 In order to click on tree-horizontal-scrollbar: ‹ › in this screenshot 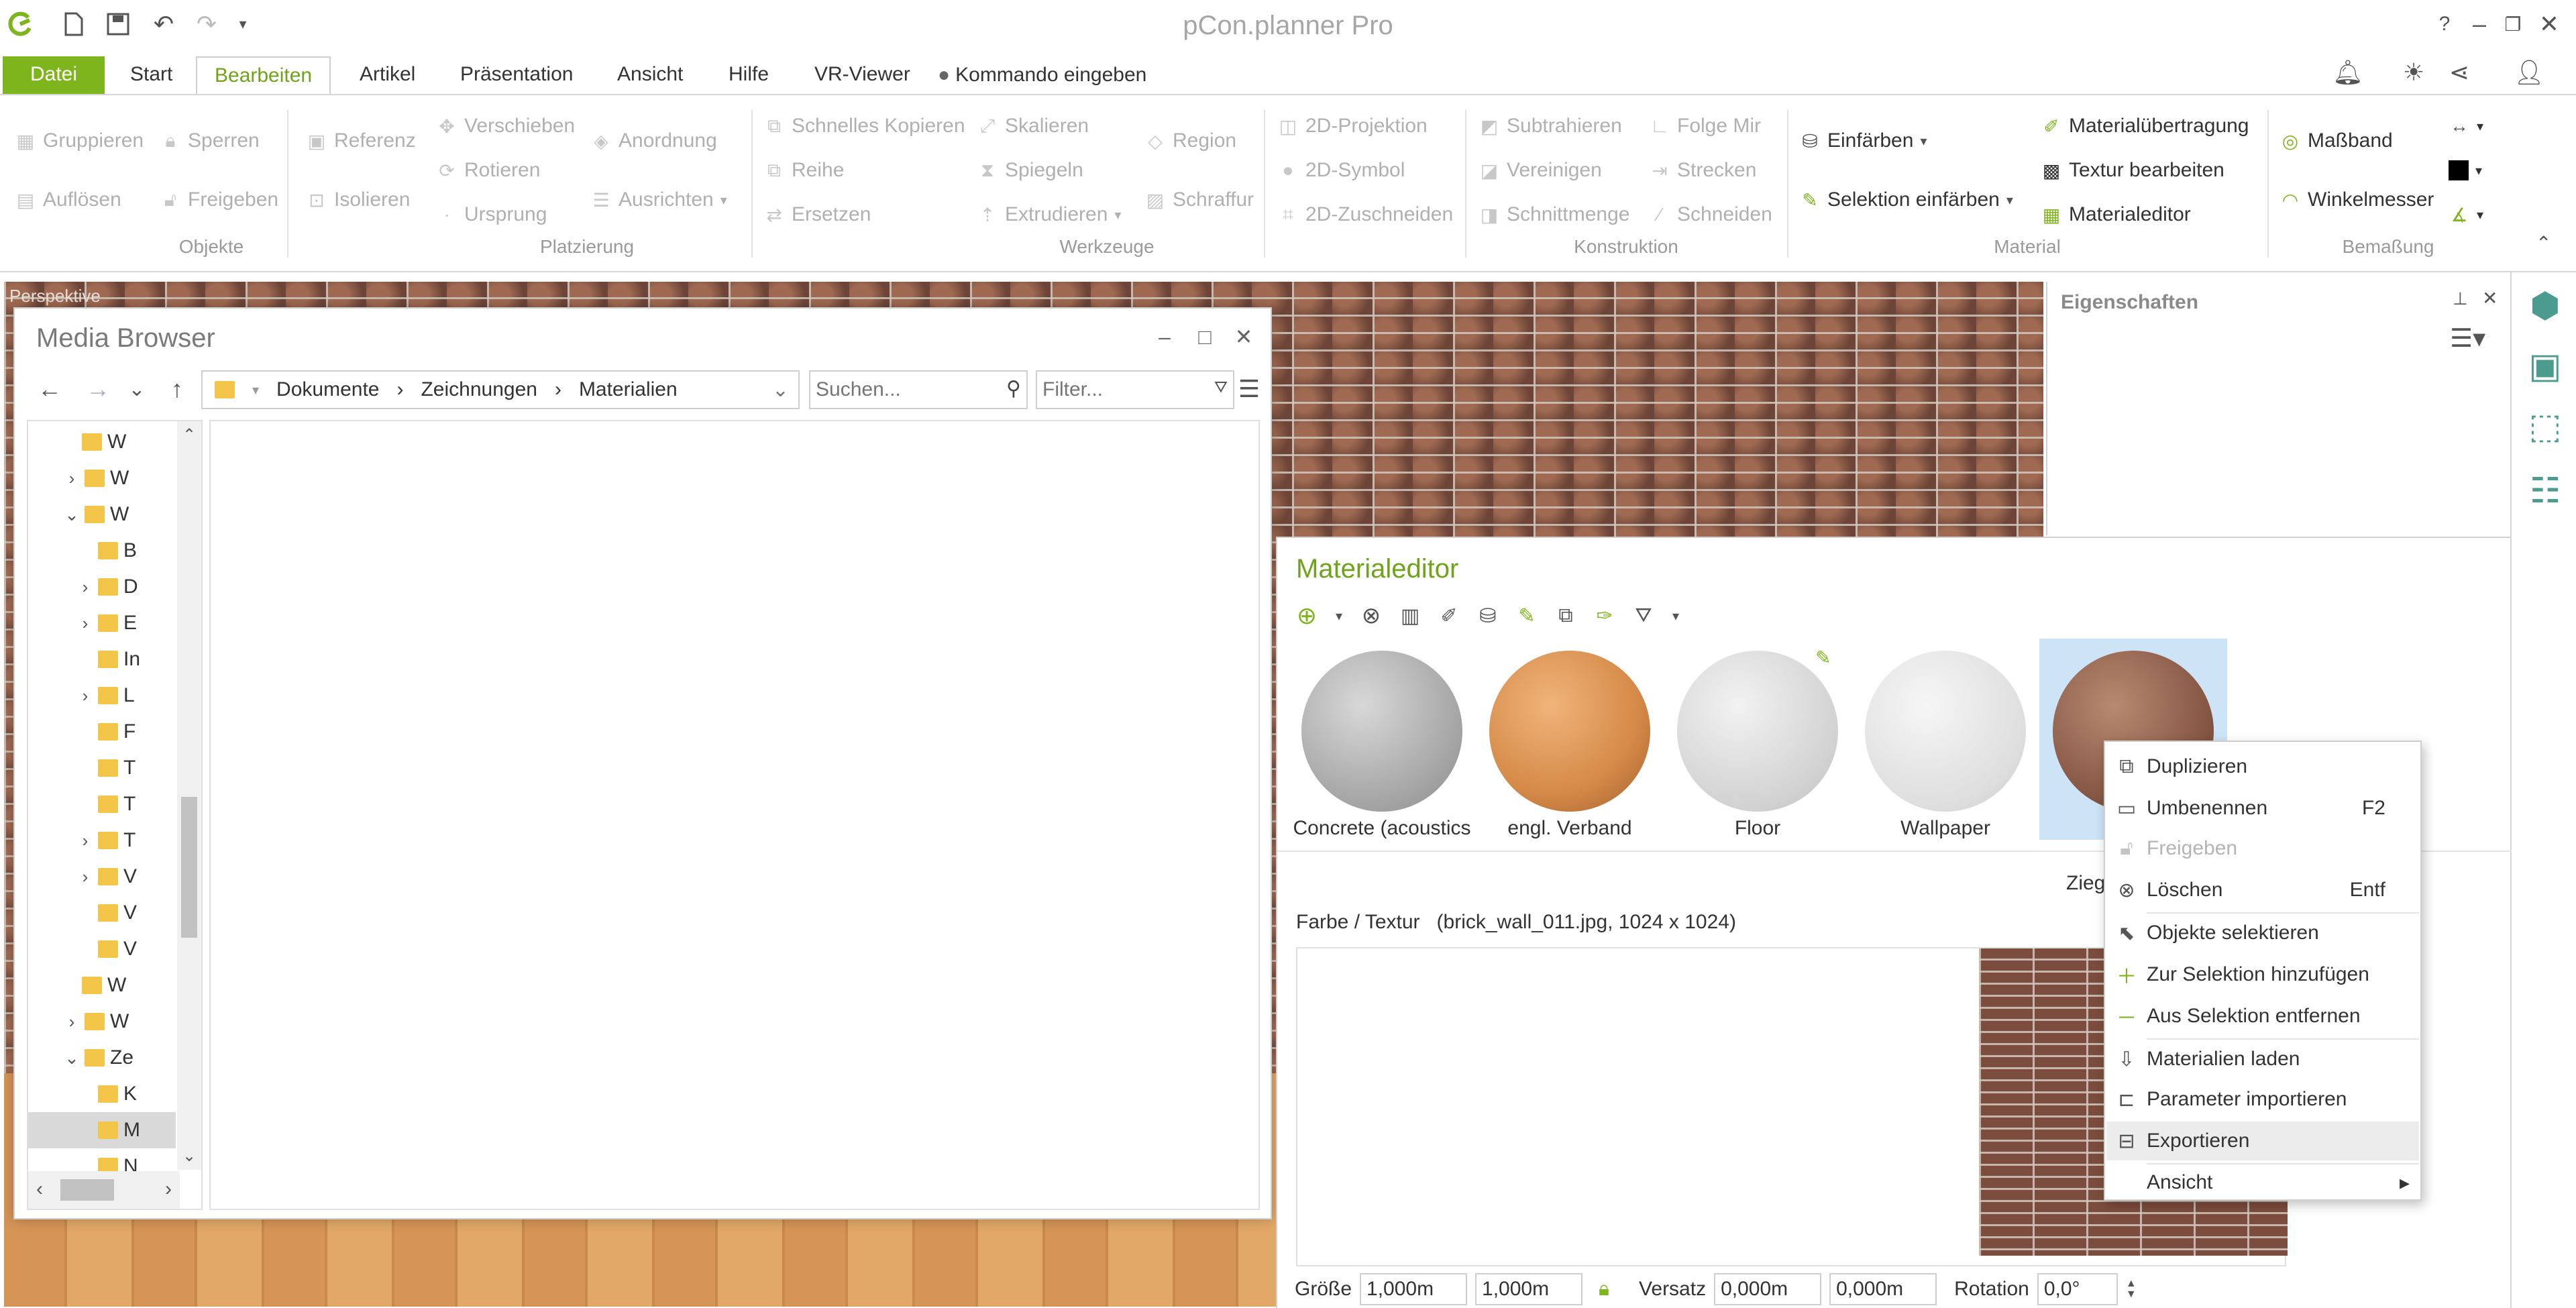, I will do `click(104, 1190)`.